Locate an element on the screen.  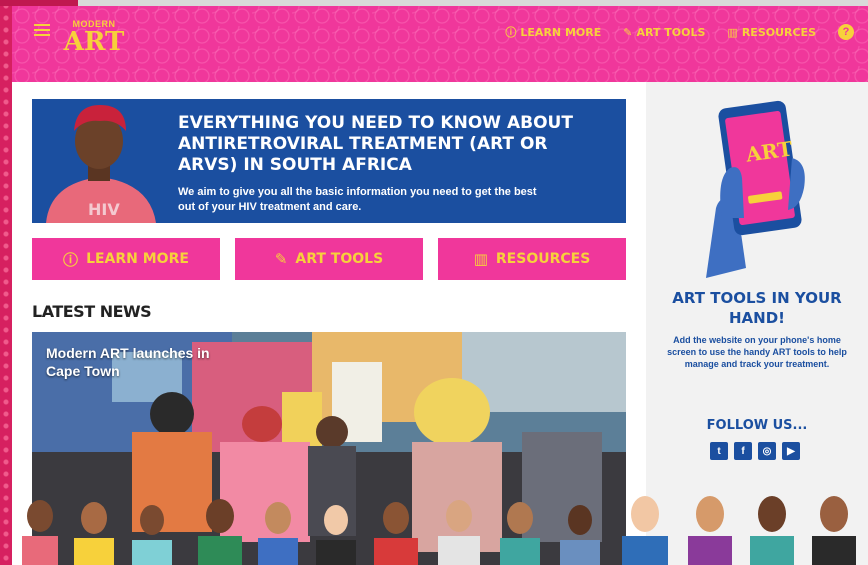
button-label: RESOURCES is located at coordinates (543, 259).